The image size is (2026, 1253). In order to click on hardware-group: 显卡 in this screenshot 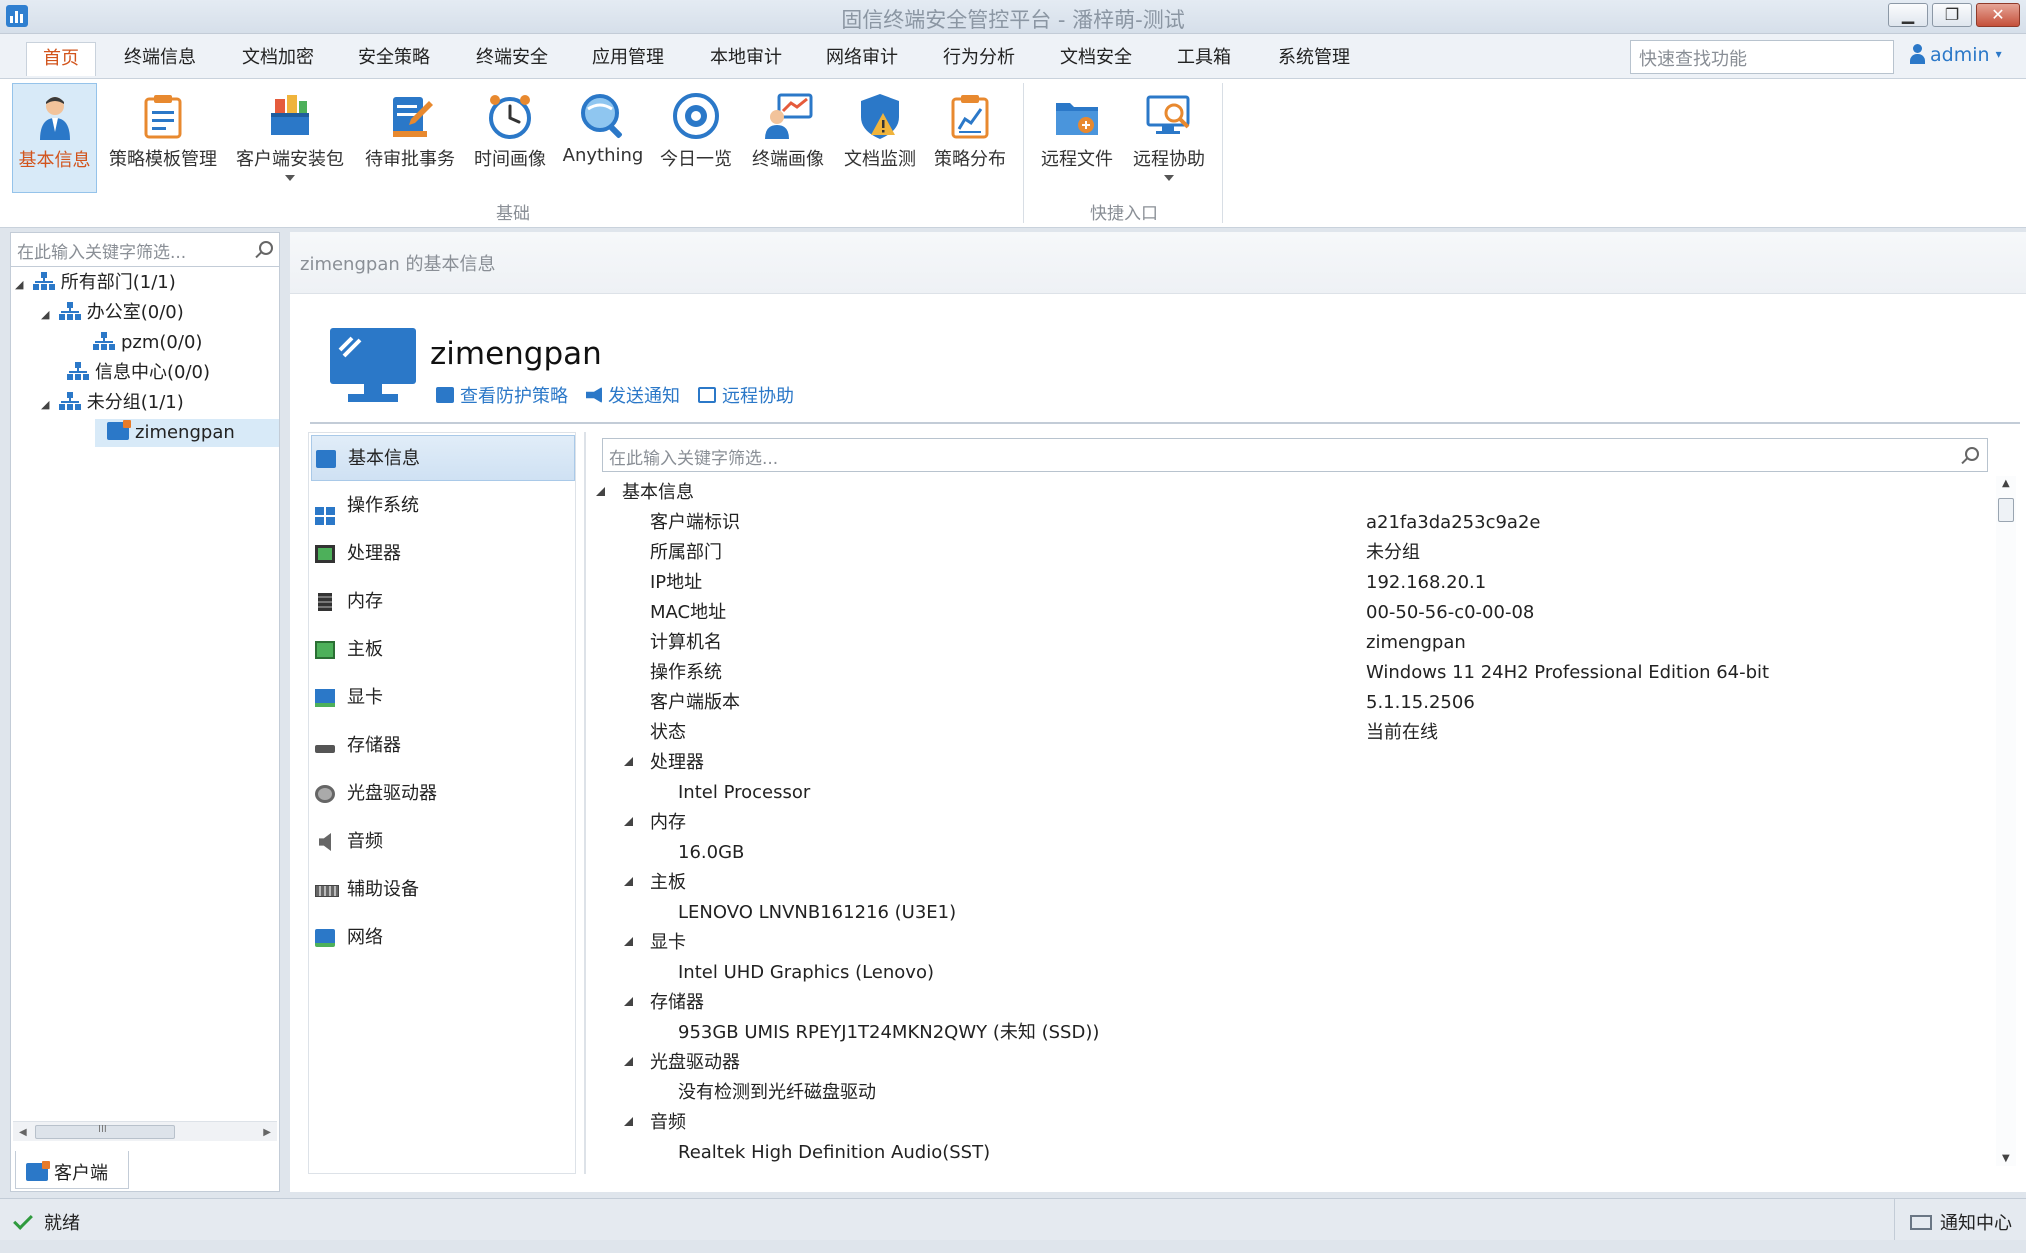, I will do `click(655, 943)`.